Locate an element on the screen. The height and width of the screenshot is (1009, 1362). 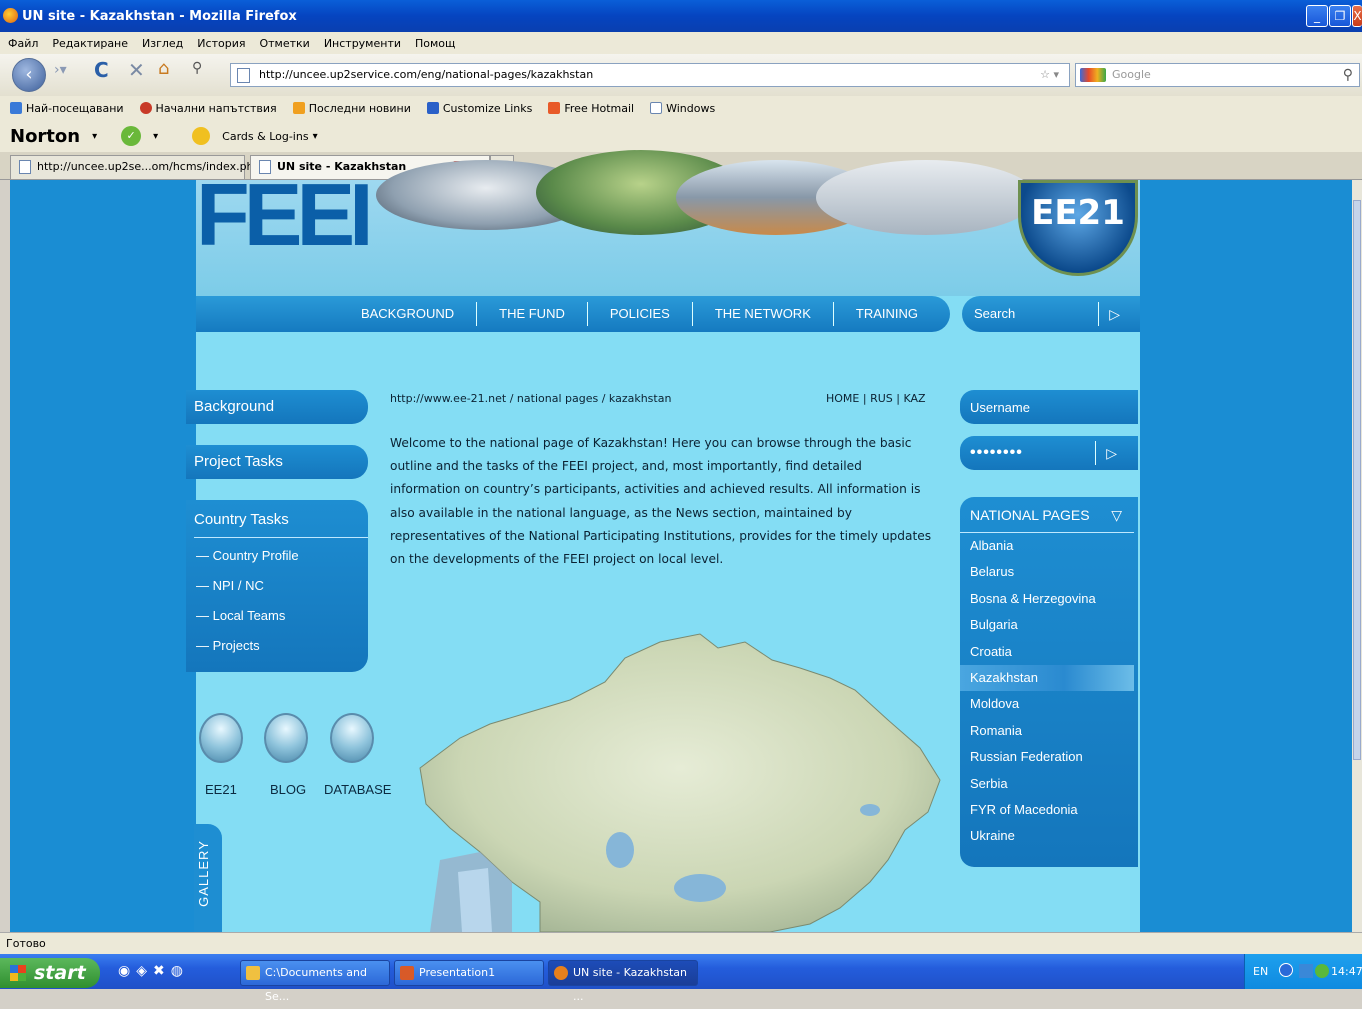
nav-the-network: THE NETWORK is located at coordinates (762, 314).